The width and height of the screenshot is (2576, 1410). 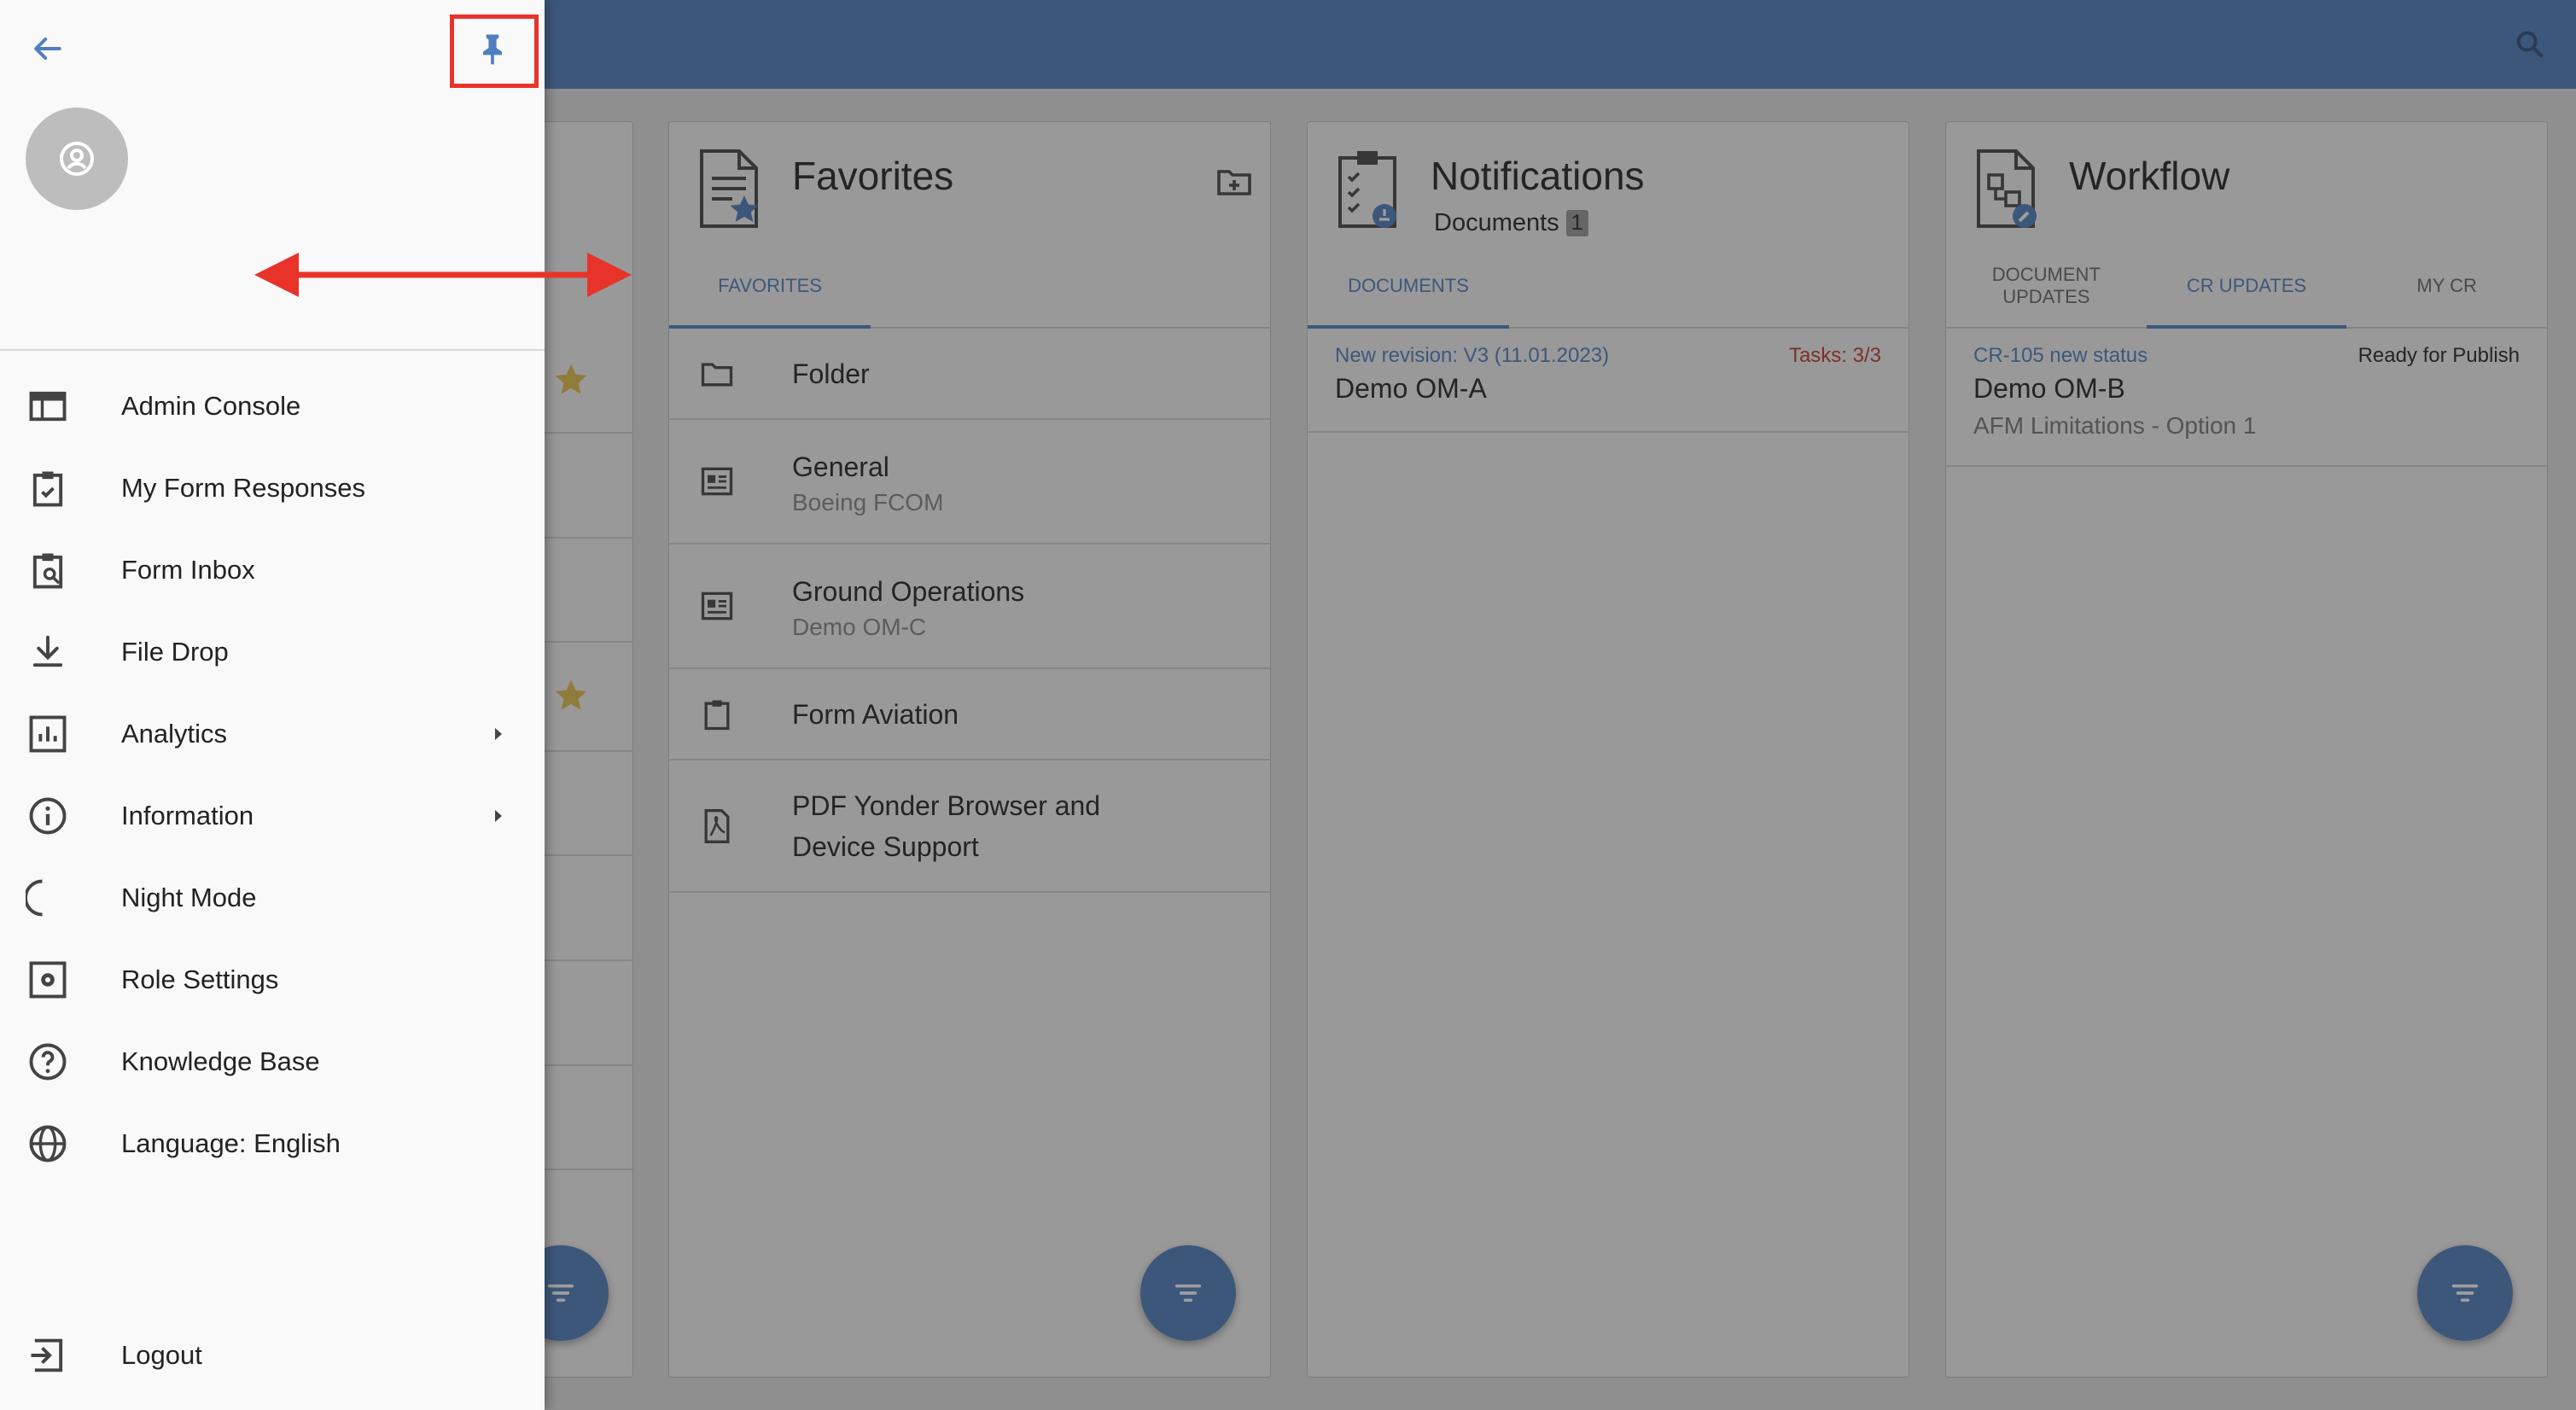 What do you see at coordinates (48, 816) in the screenshot?
I see `info-icon` at bounding box center [48, 816].